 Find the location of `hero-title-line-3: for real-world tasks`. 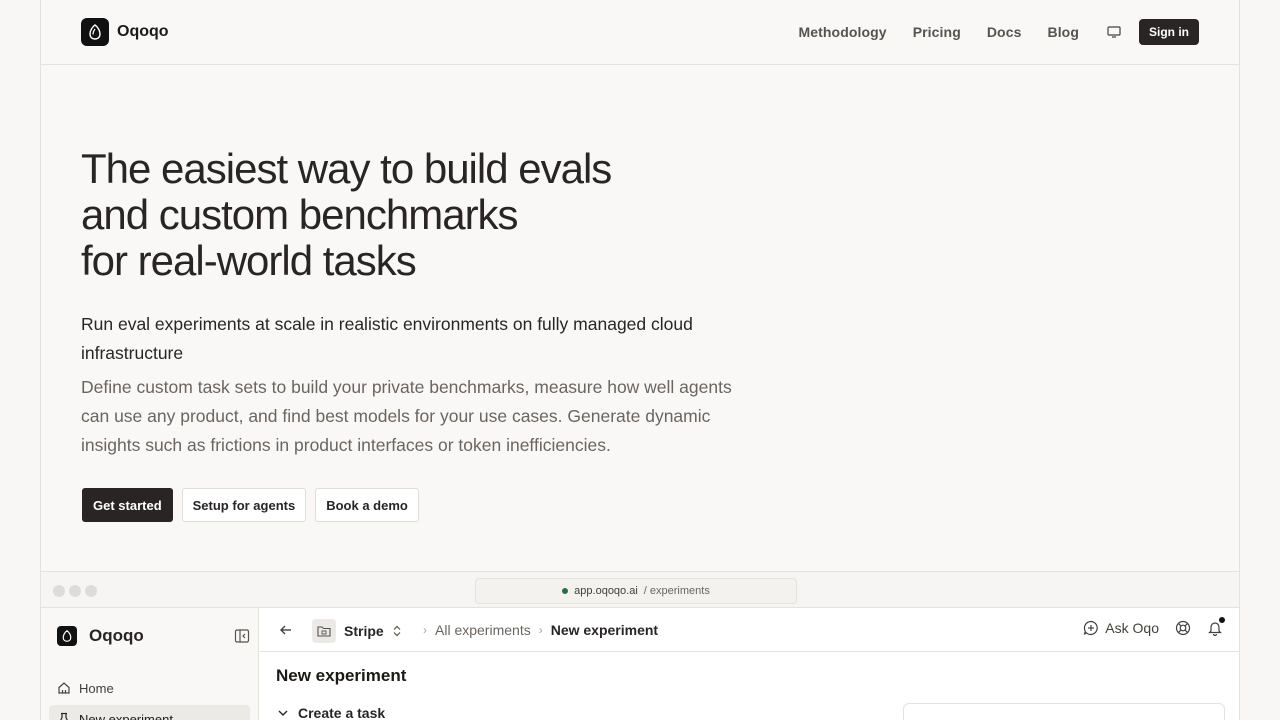

hero-title-line-3: for real-world tasks is located at coordinates (249, 260).